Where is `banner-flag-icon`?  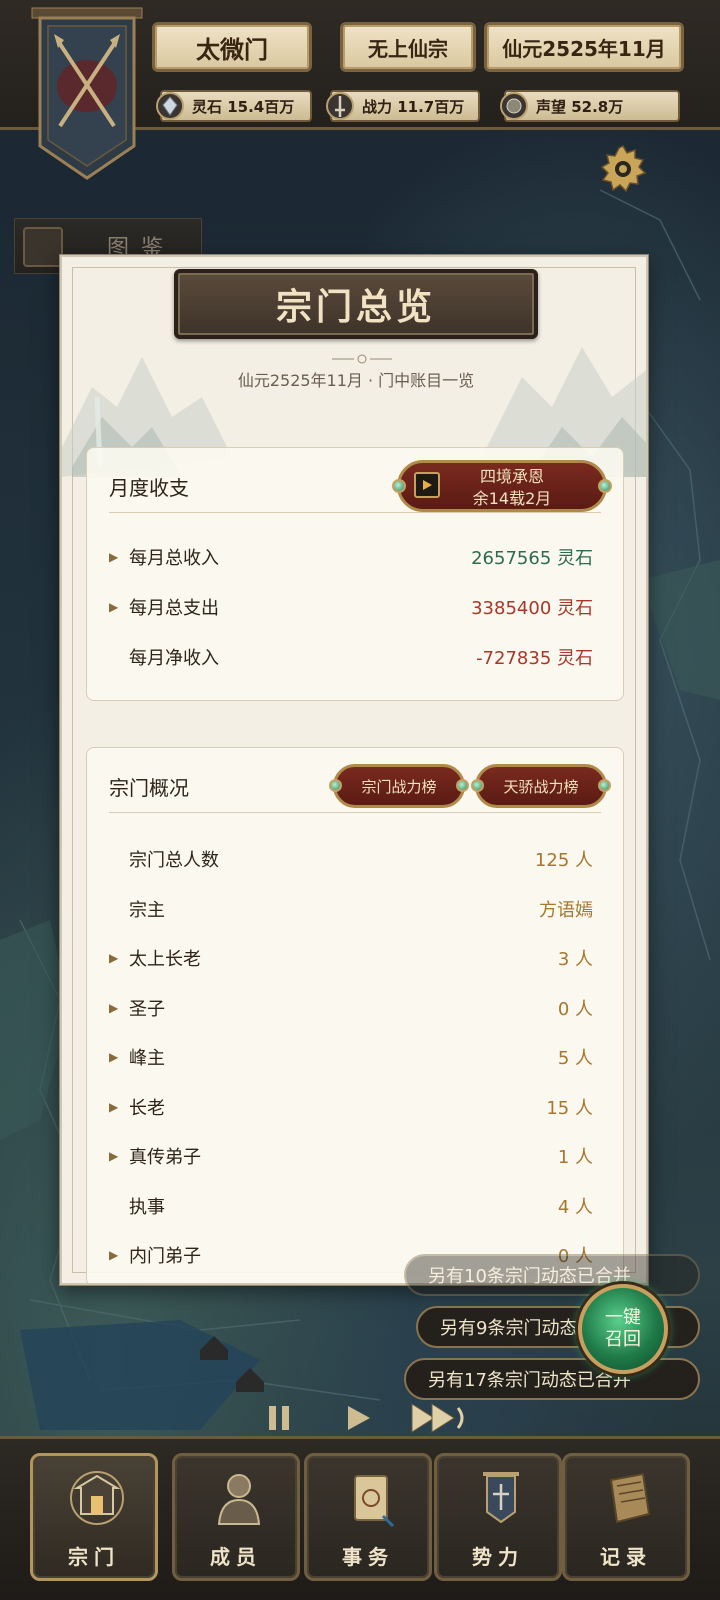 banner-flag-icon is located at coordinates (501, 1498).